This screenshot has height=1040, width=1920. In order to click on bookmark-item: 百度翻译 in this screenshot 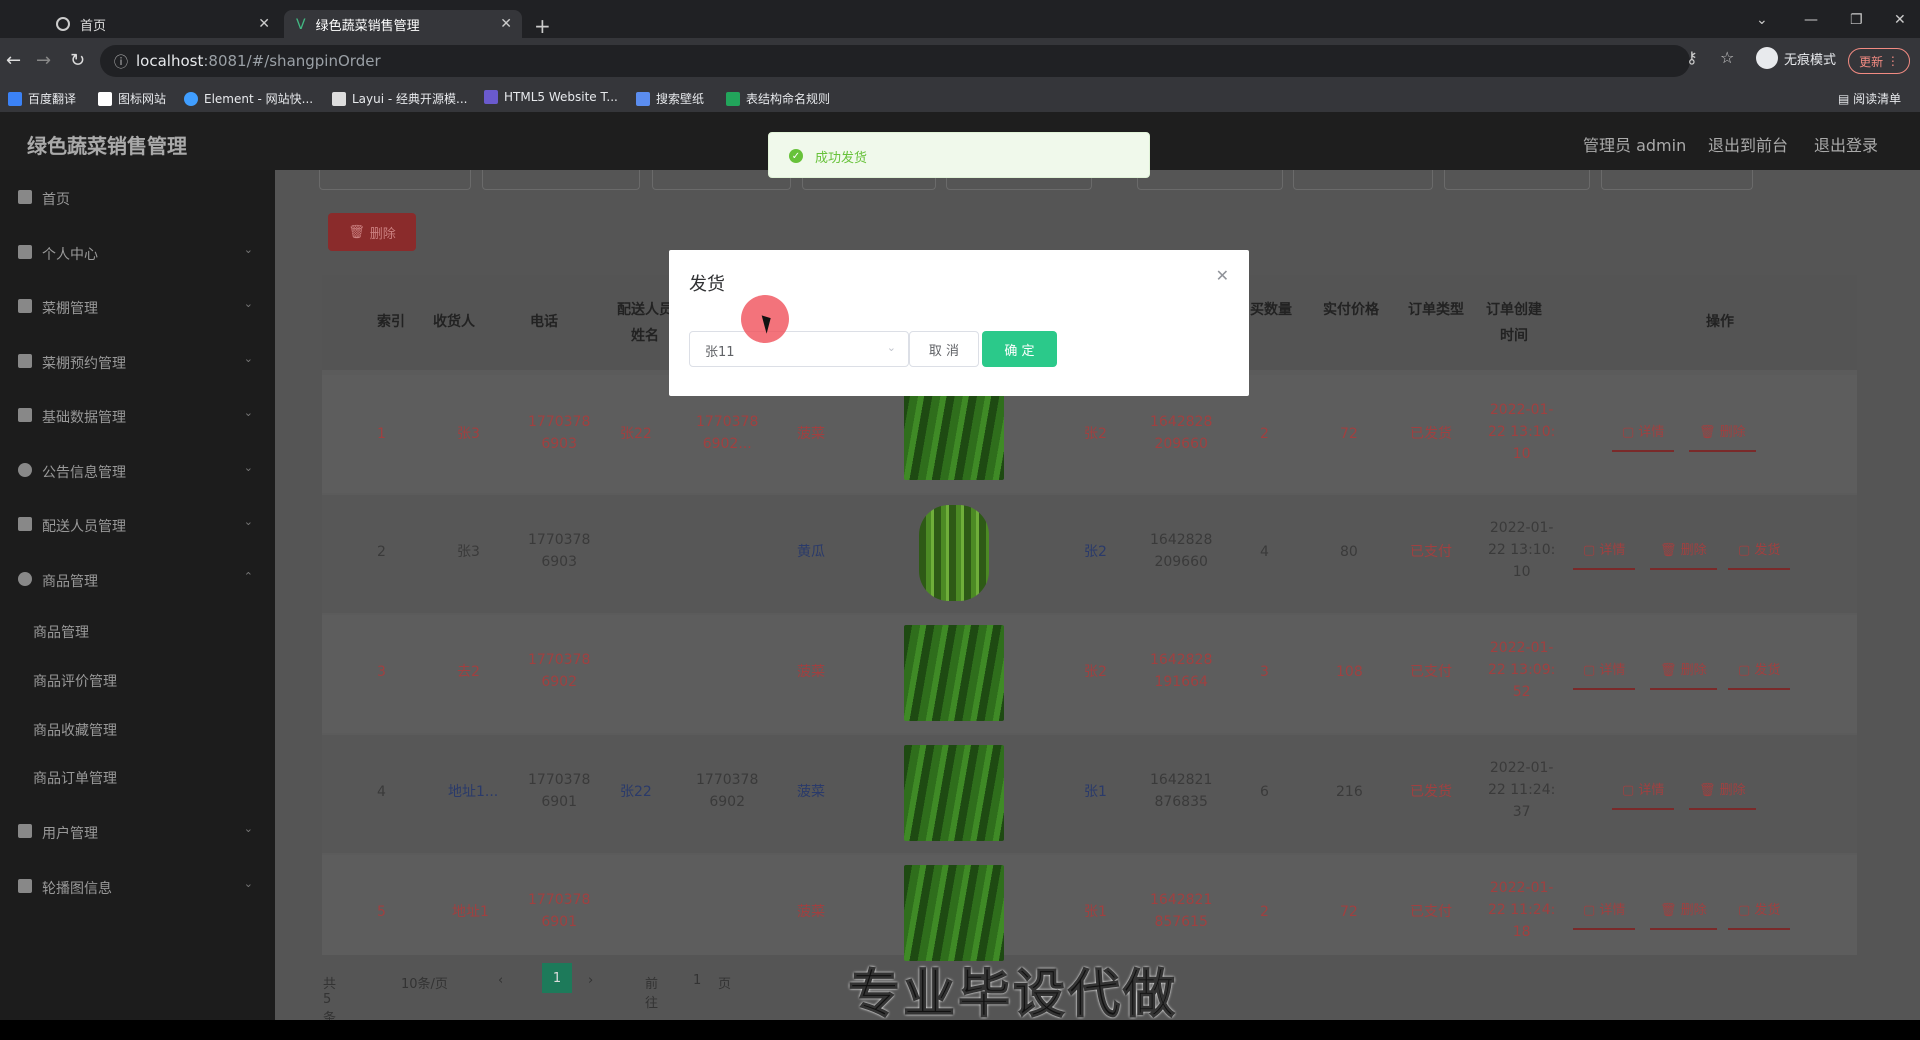, I will do `click(42, 98)`.